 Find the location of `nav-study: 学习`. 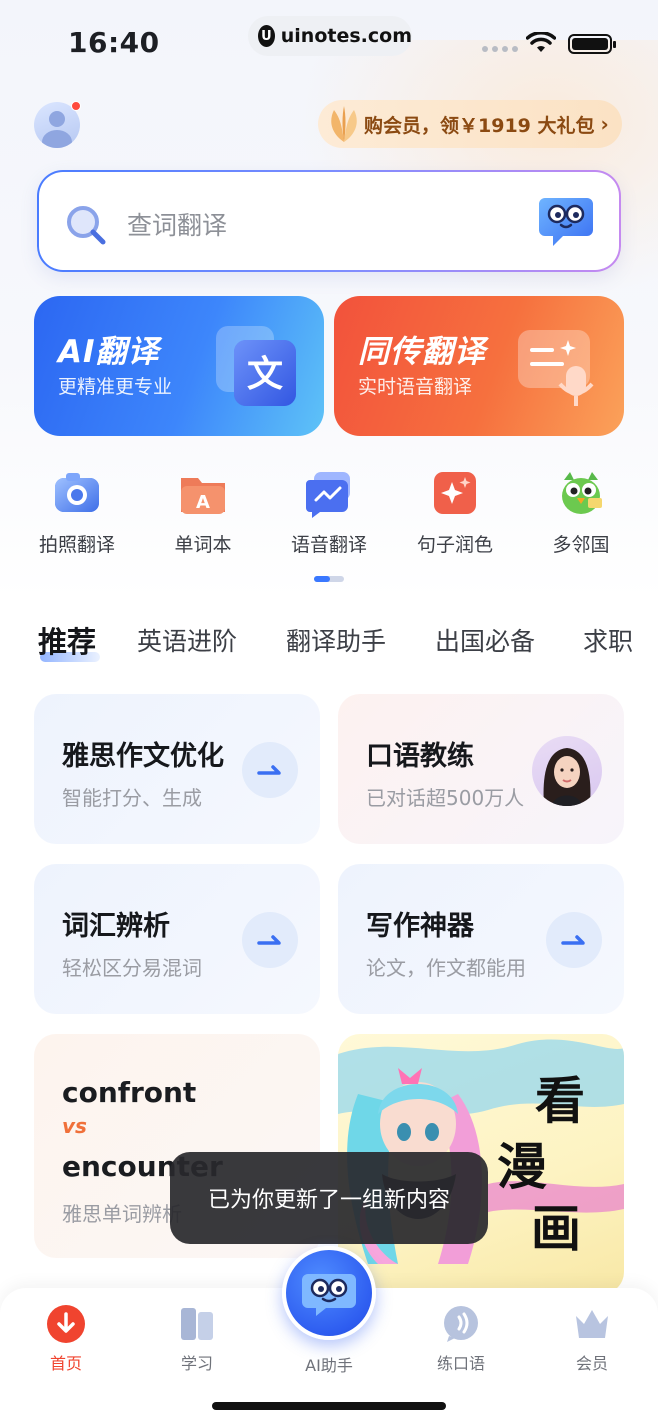

nav-study: 学习 is located at coordinates (197, 1339).